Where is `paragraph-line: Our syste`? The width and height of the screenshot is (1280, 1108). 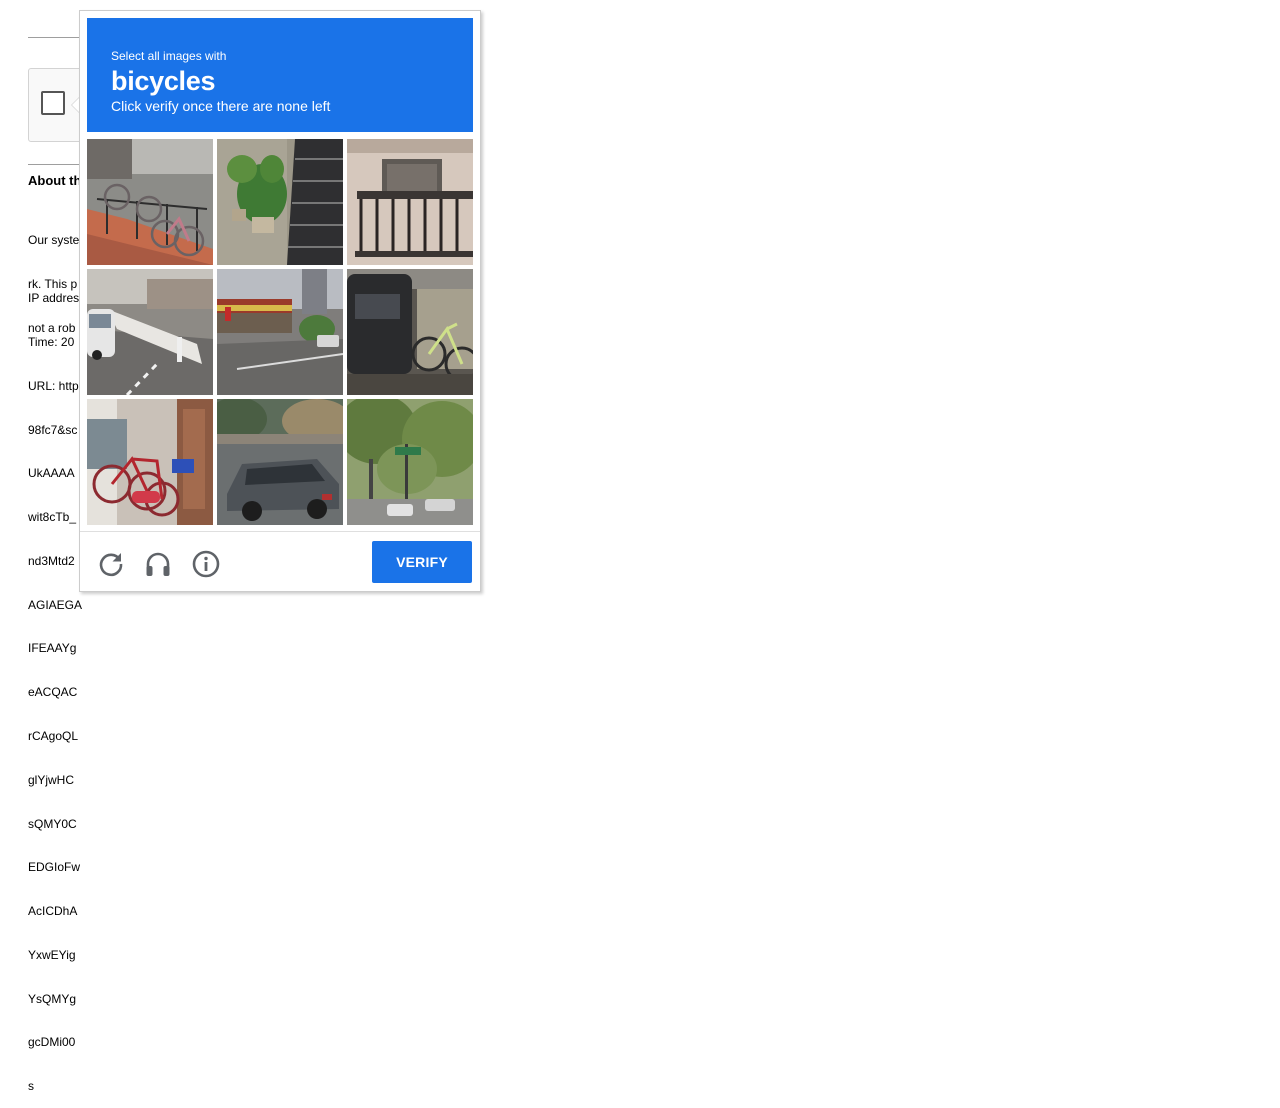
paragraph-line: Our syste is located at coordinates (54, 240).